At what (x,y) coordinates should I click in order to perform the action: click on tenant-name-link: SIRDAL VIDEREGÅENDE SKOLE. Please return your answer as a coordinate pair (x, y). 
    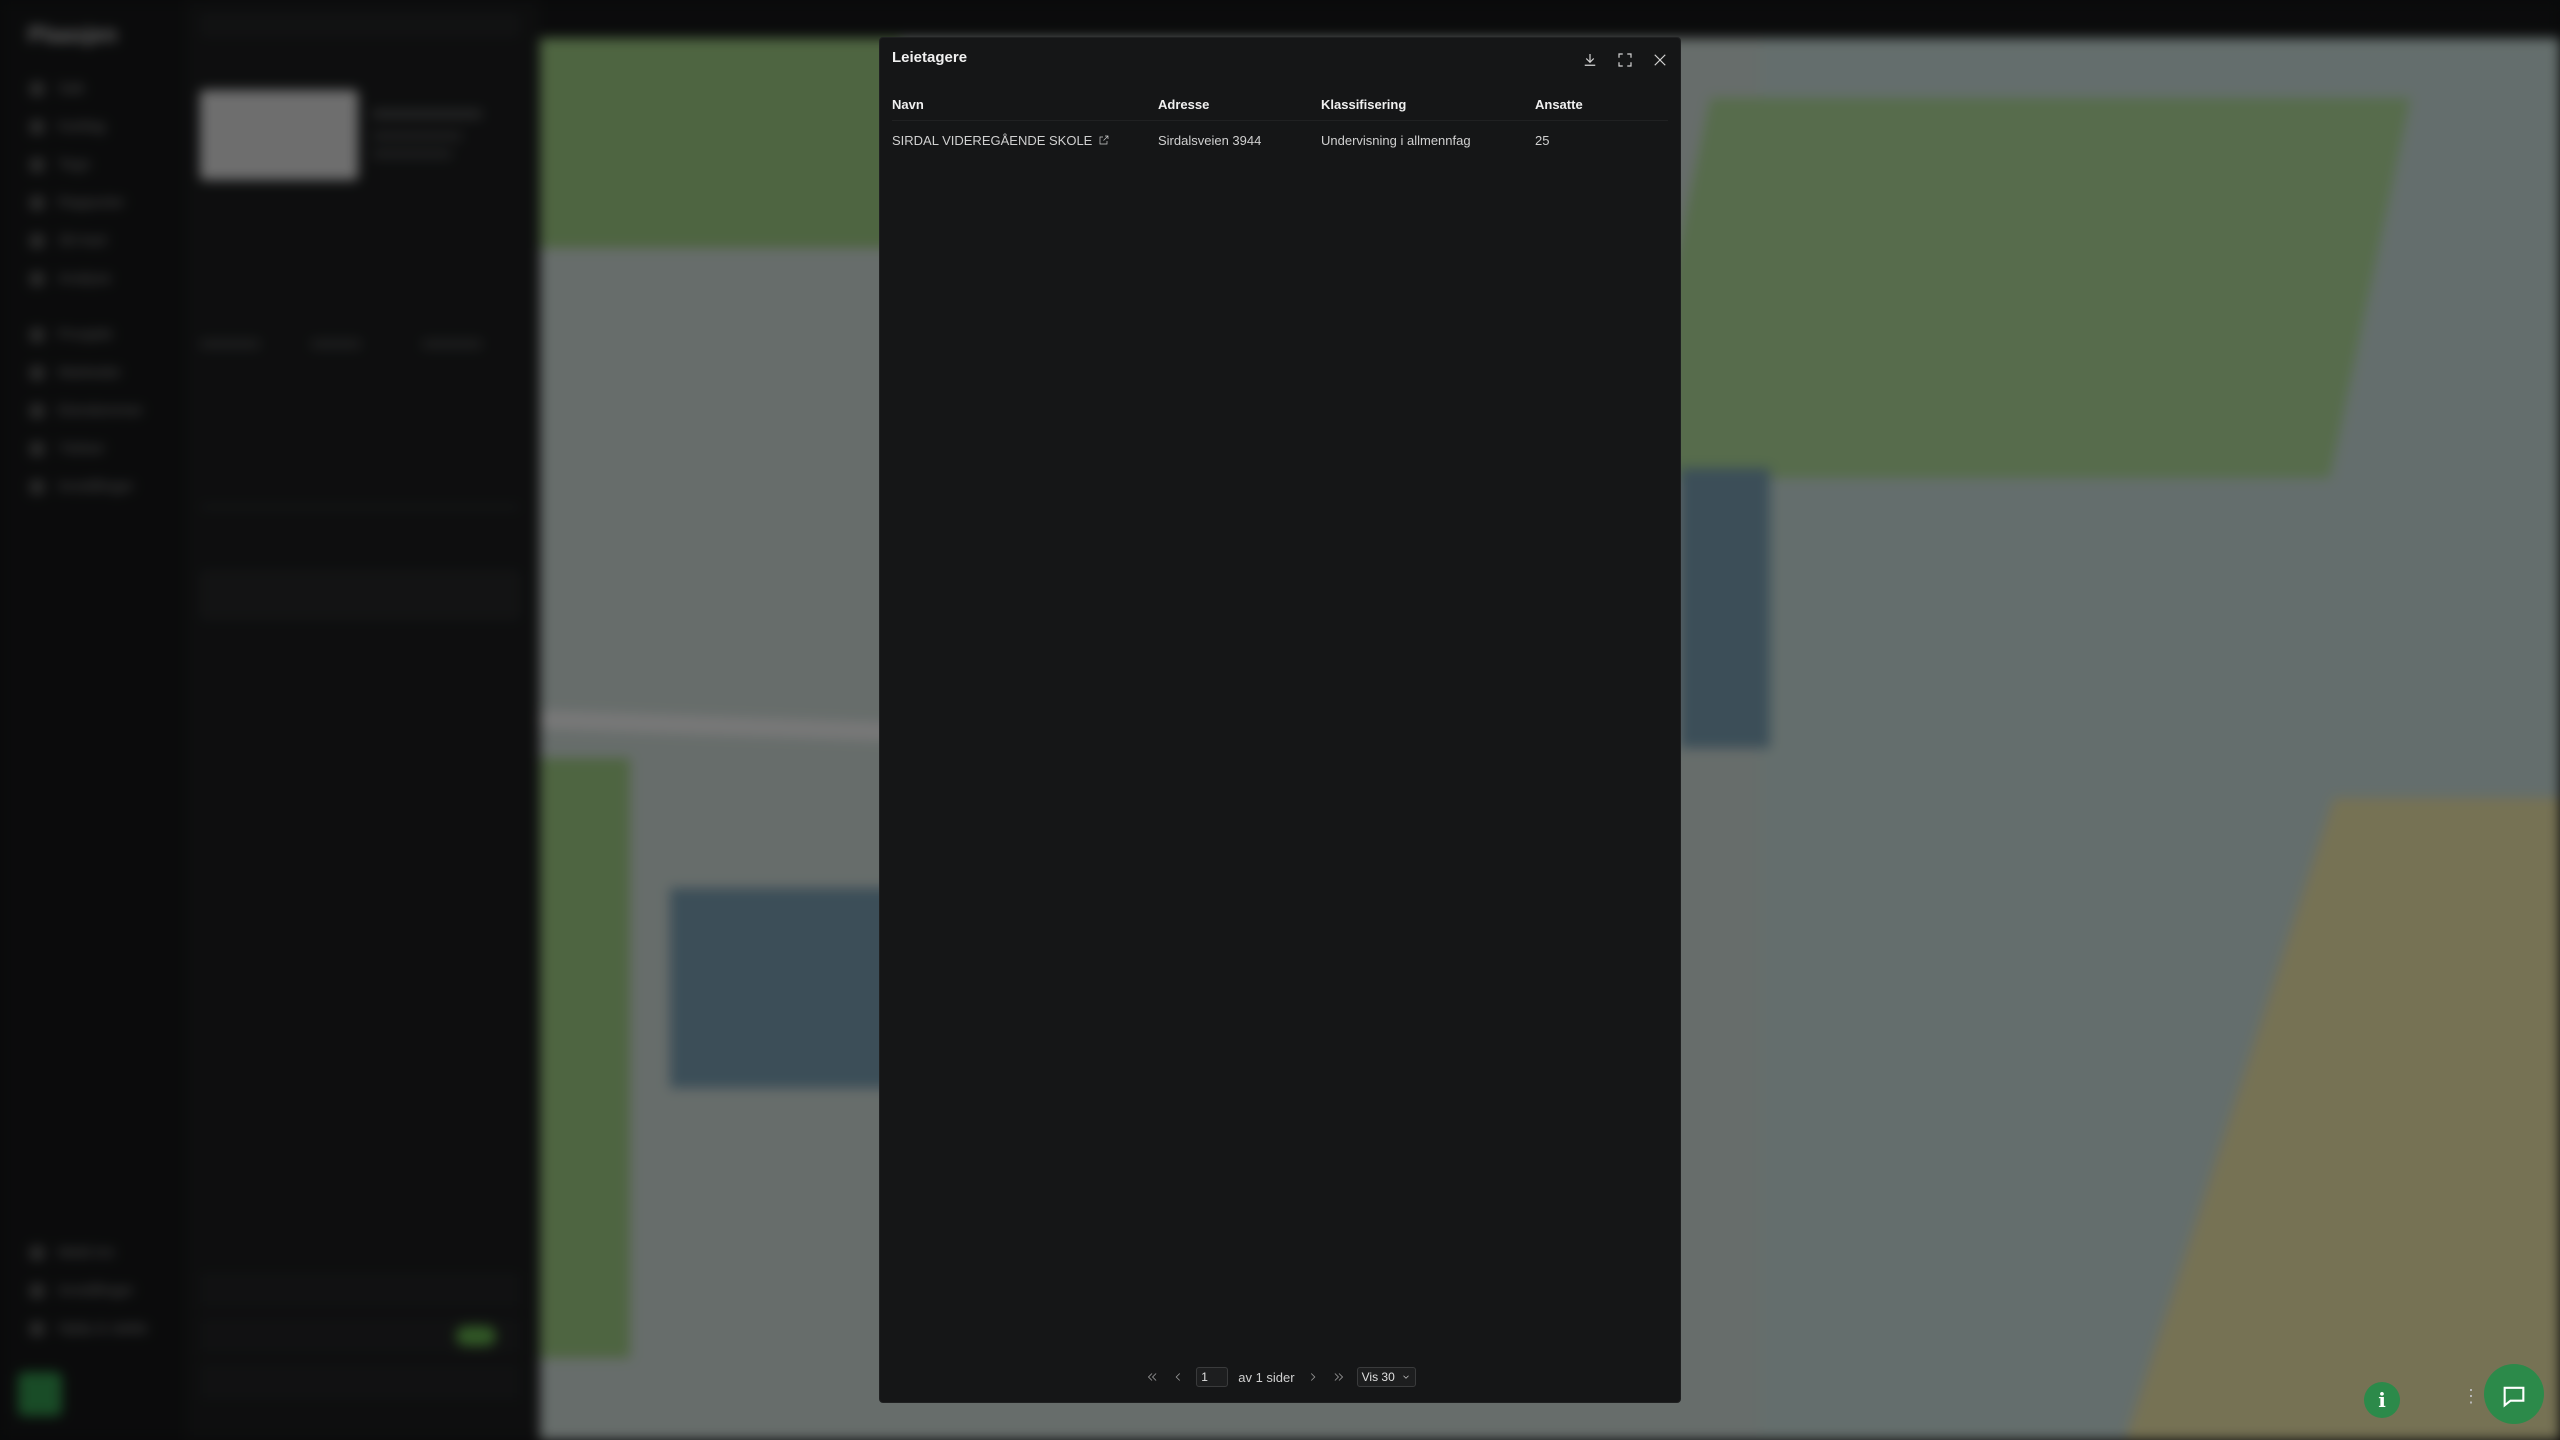
    Looking at the image, I should click on (1001, 140).